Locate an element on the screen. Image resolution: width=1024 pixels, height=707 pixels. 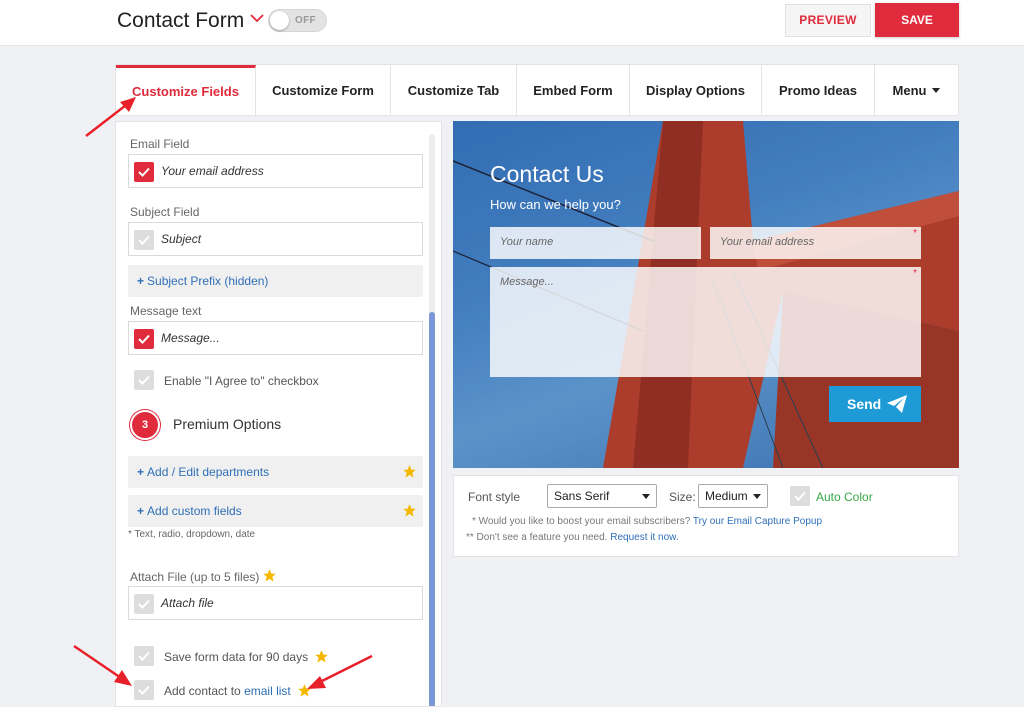
subject-field-label: Subject Field is located at coordinates (165, 212).